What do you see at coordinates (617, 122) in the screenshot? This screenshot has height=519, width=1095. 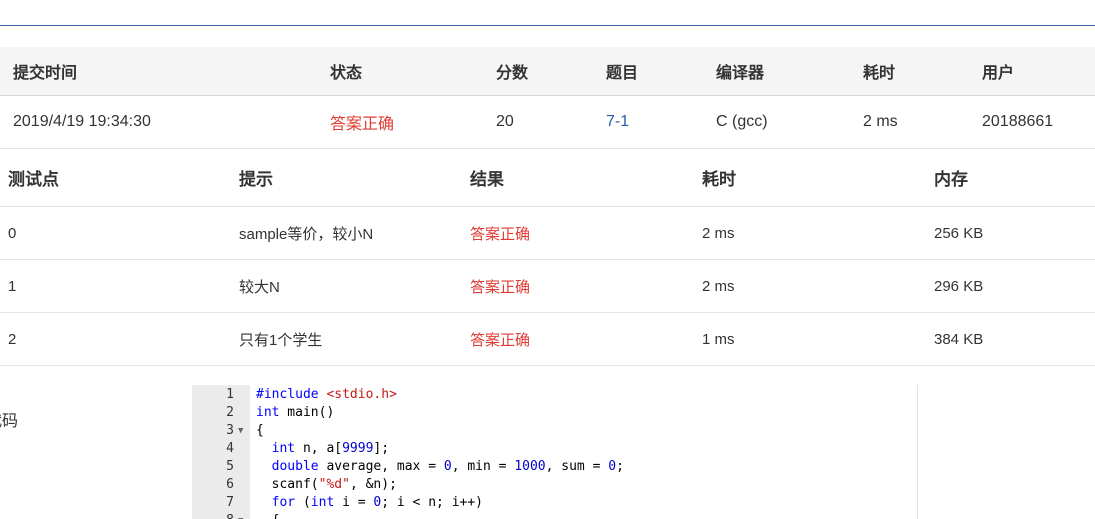 I see `problem-link: 7-1` at bounding box center [617, 122].